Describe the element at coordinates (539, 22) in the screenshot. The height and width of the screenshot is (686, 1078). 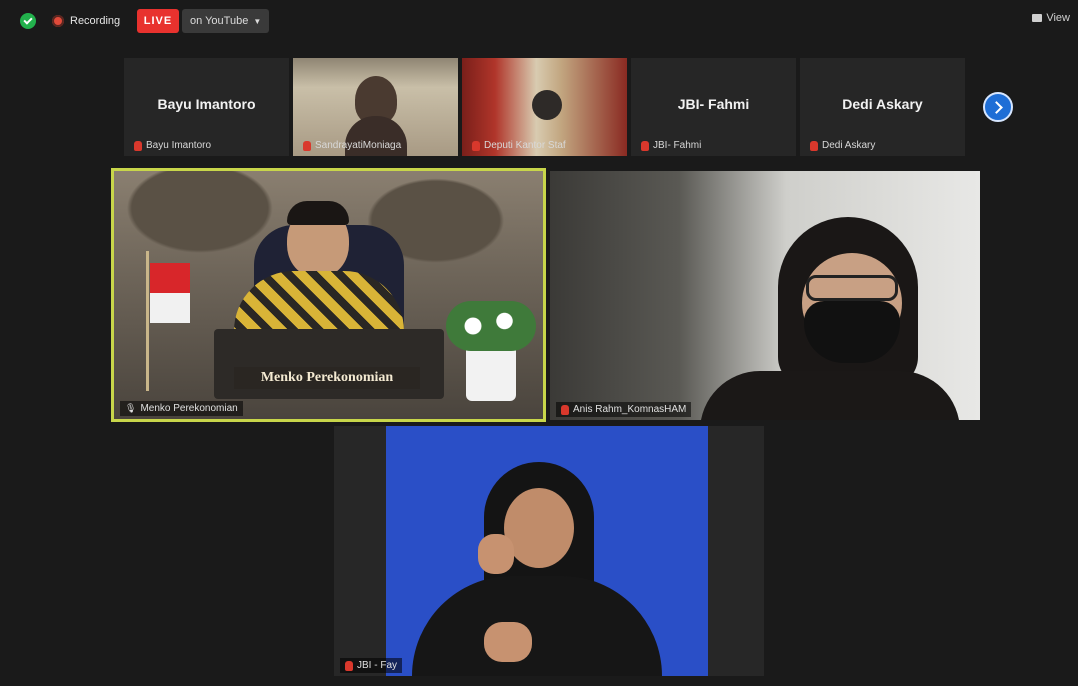
I see `top-bar: Recording LIVE on YouTube ▼ View` at that location.